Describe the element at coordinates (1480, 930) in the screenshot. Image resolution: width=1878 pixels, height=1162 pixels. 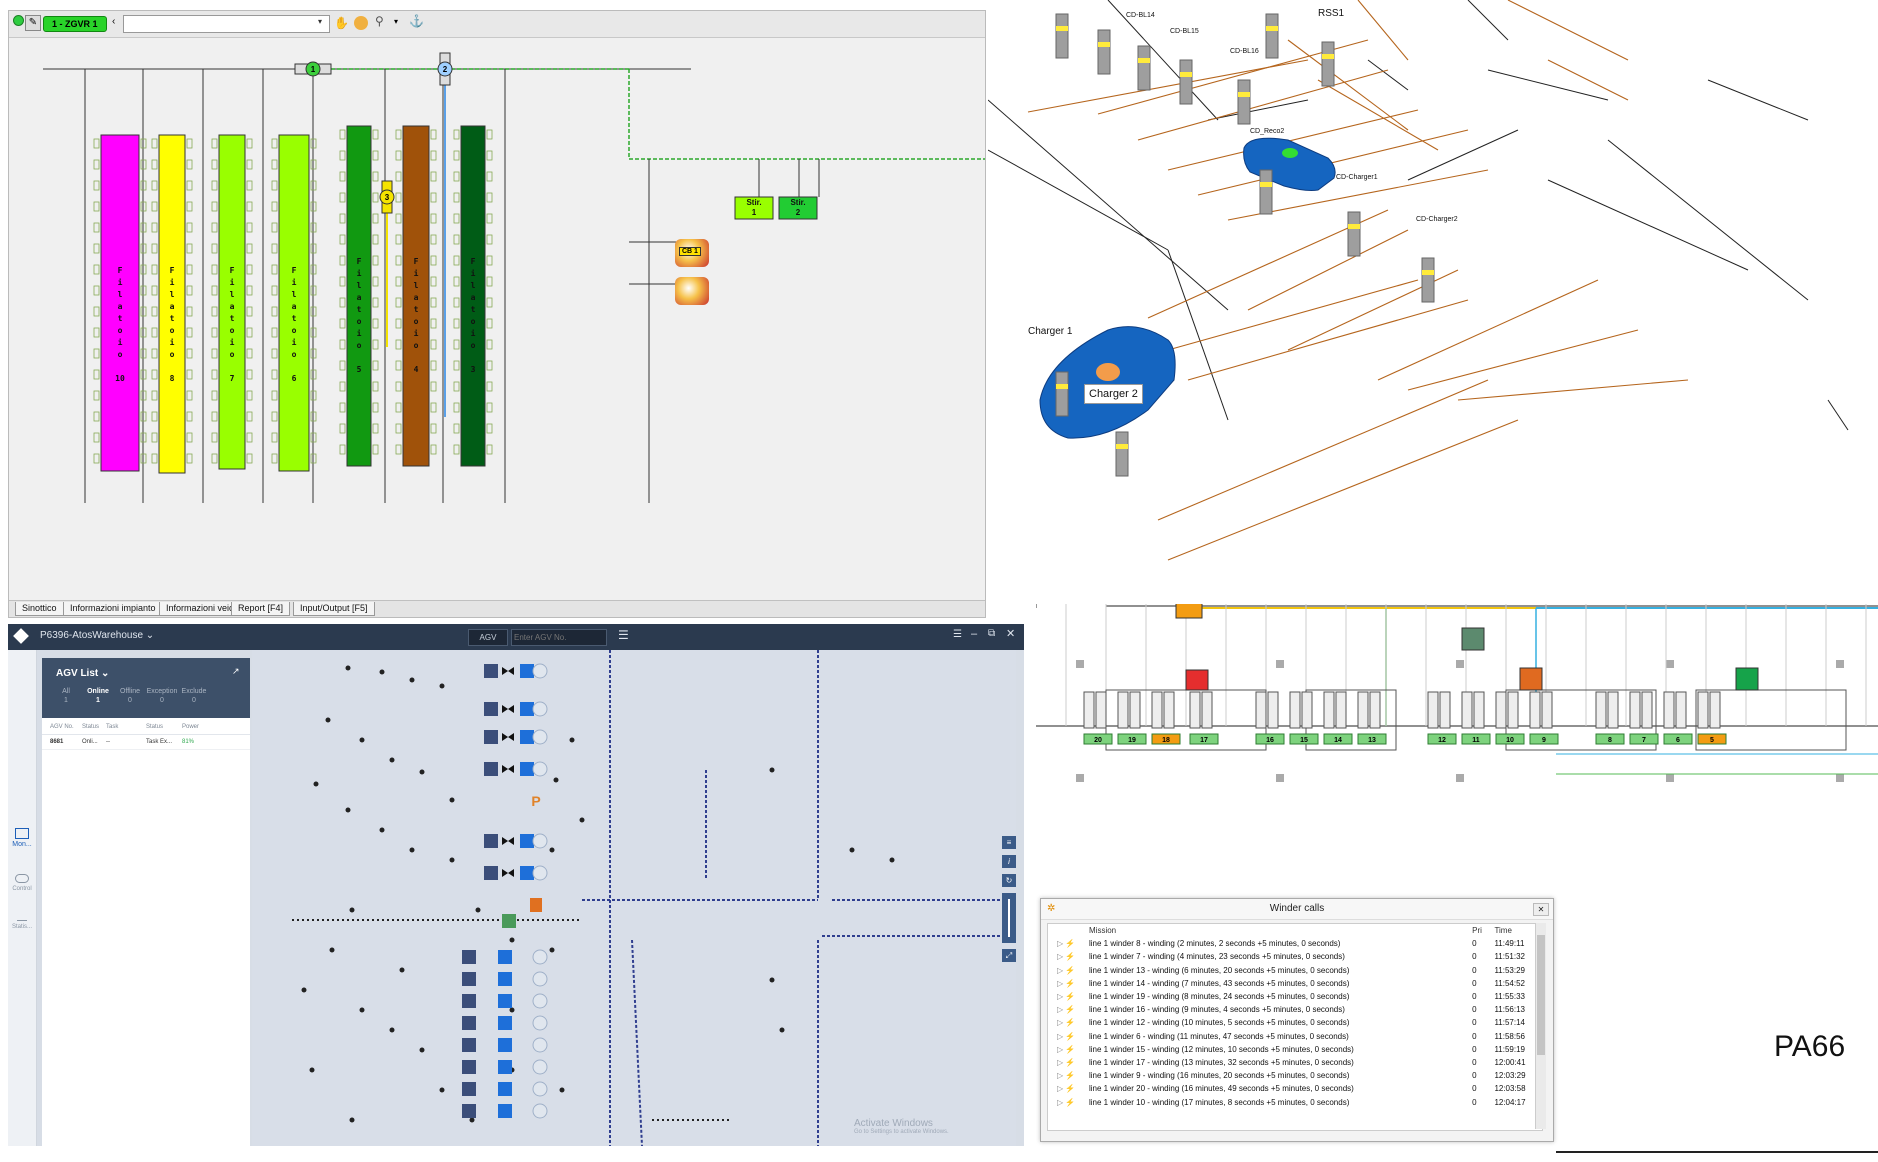
I see `column-header: Pri` at that location.